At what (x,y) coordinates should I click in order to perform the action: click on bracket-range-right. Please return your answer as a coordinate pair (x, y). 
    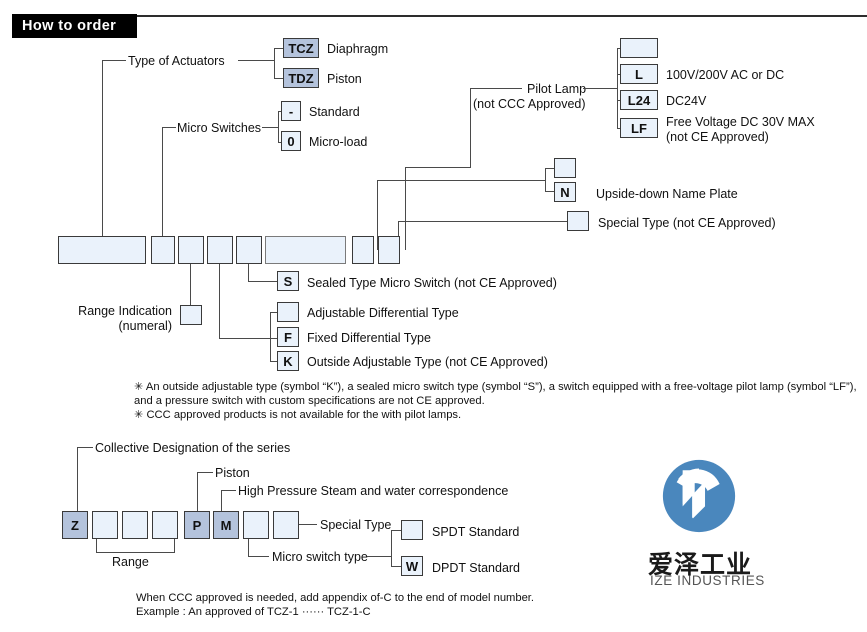
    Looking at the image, I should click on (175, 546).